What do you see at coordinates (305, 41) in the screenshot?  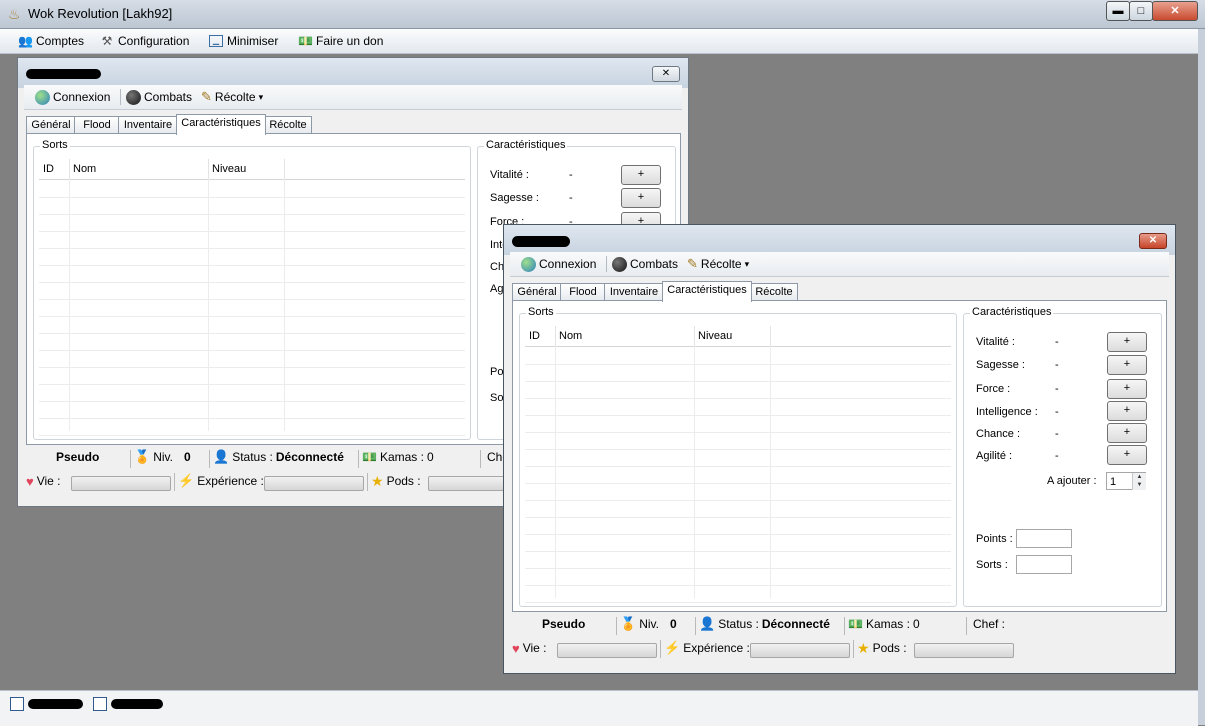 I see `money-icon: 💵` at bounding box center [305, 41].